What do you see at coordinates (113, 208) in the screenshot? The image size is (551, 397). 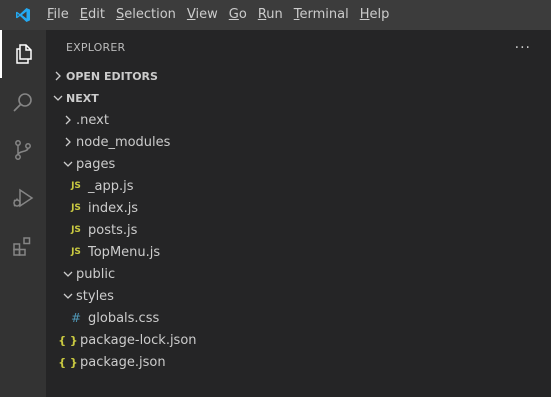 I see `tree-item-label: index.js` at bounding box center [113, 208].